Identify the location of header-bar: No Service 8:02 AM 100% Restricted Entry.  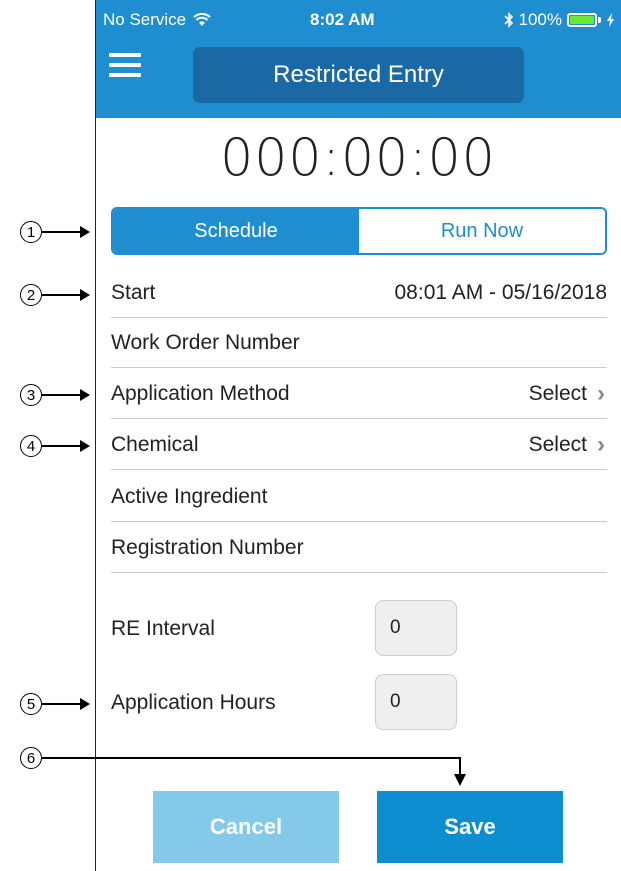
(358, 59).